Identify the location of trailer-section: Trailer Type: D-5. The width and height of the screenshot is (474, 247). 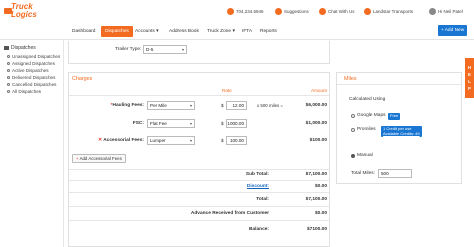
(199, 52).